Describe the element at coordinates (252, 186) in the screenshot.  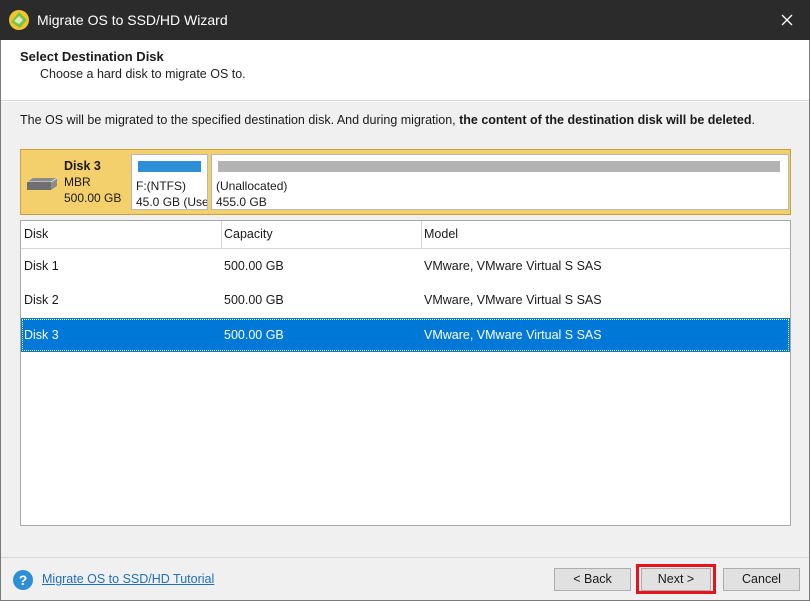
I see `partition-label: (Unallocated)` at that location.